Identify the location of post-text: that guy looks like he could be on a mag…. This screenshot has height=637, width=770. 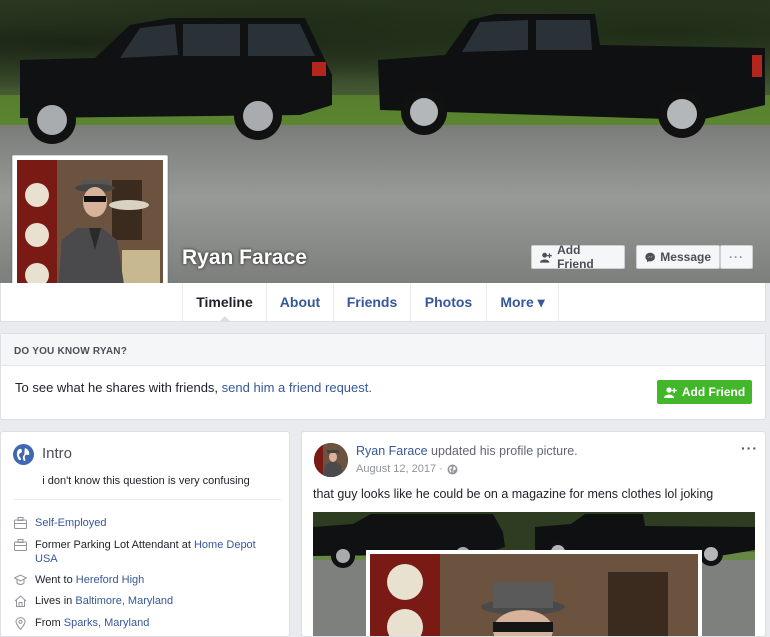
(513, 494).